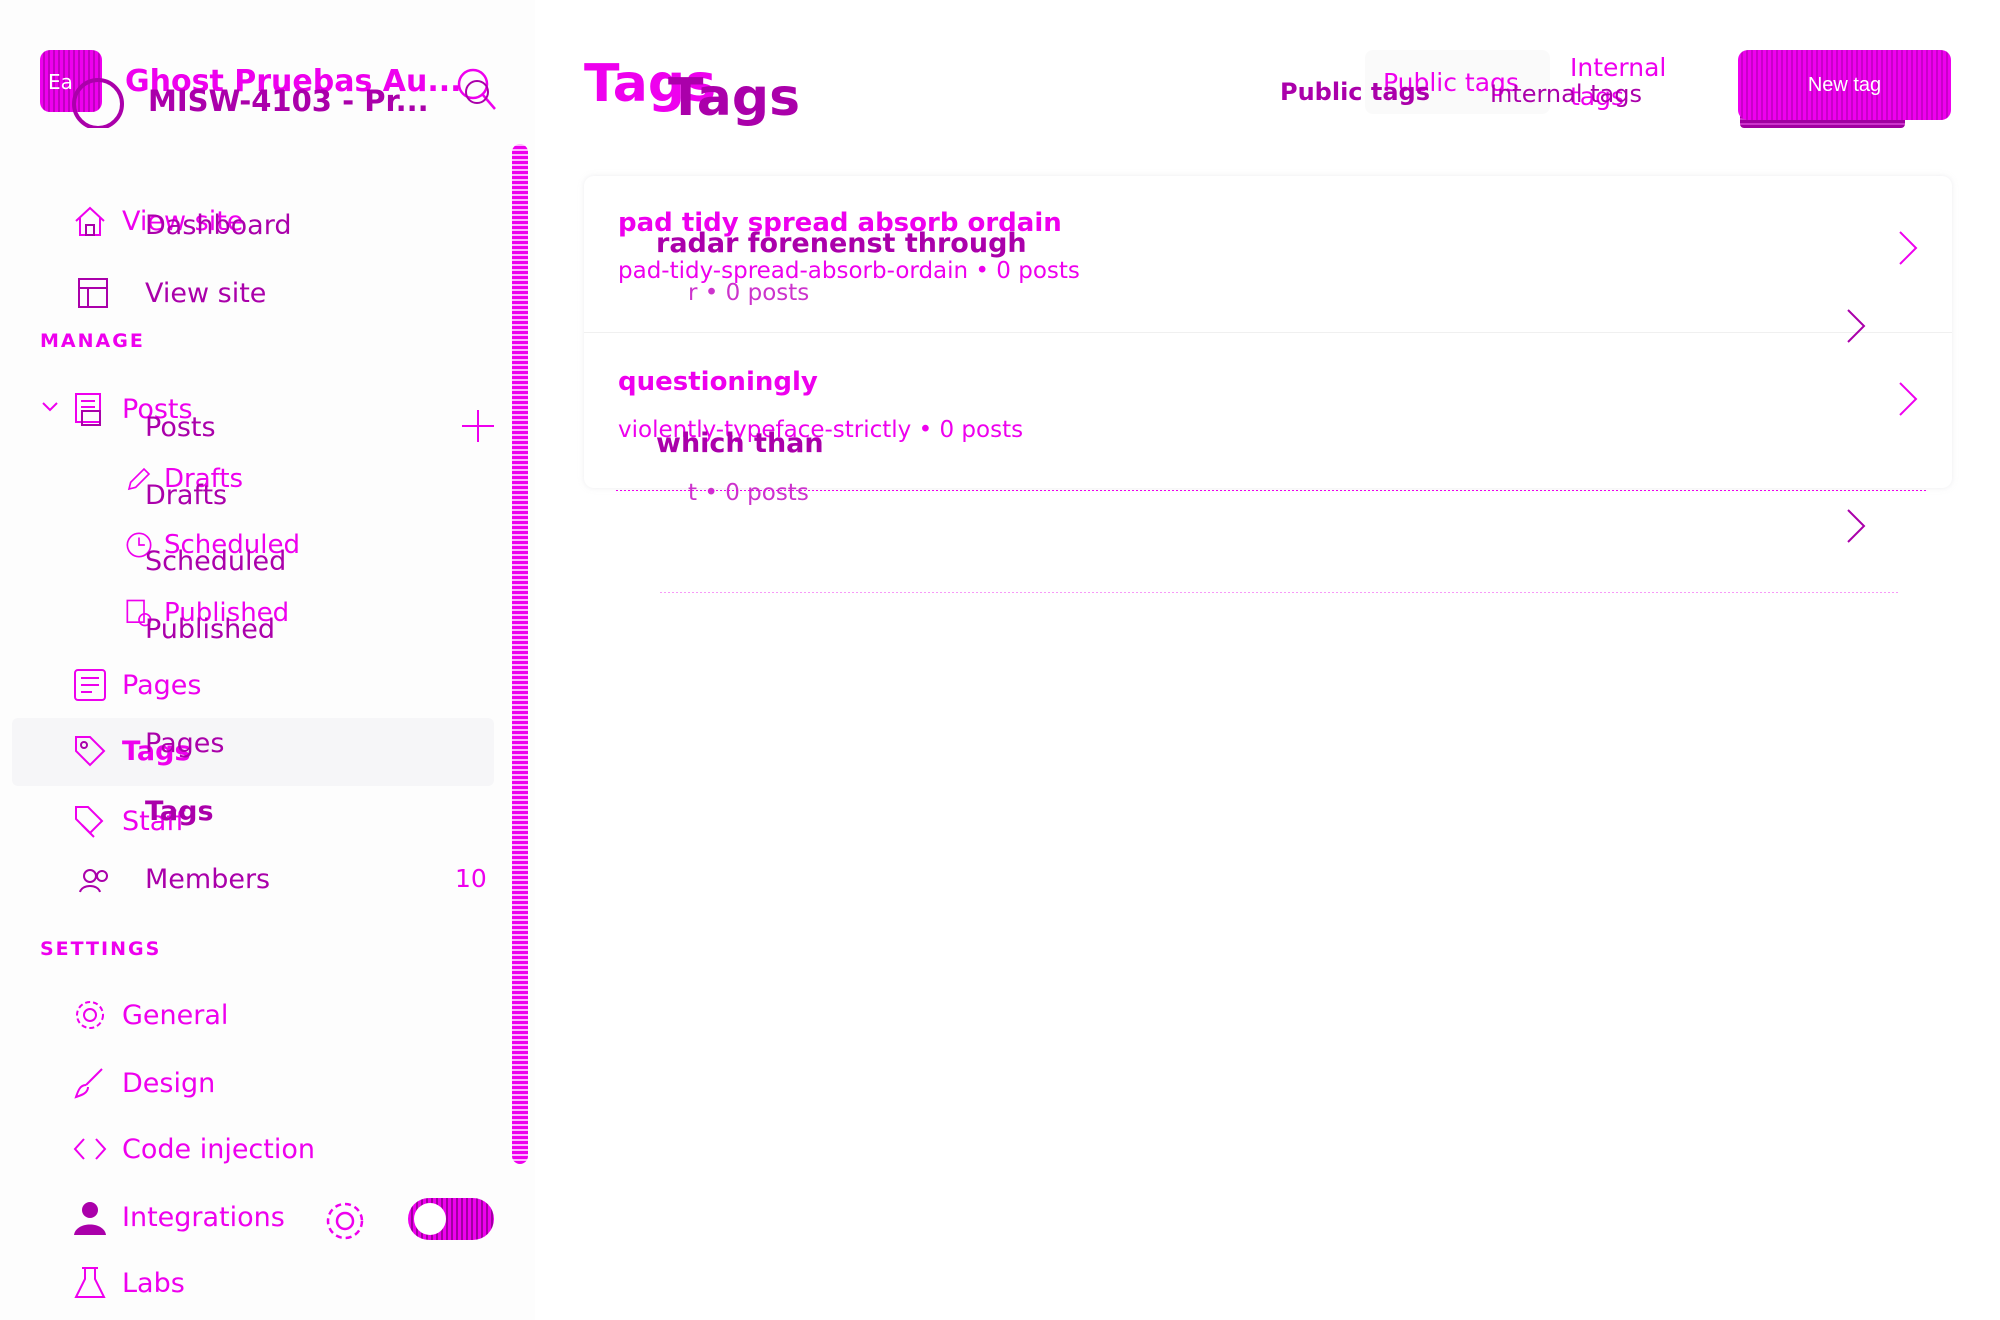 Image resolution: width=2000 pixels, height=1320 pixels. I want to click on sidebar-item-label: Pages, so click(162, 685).